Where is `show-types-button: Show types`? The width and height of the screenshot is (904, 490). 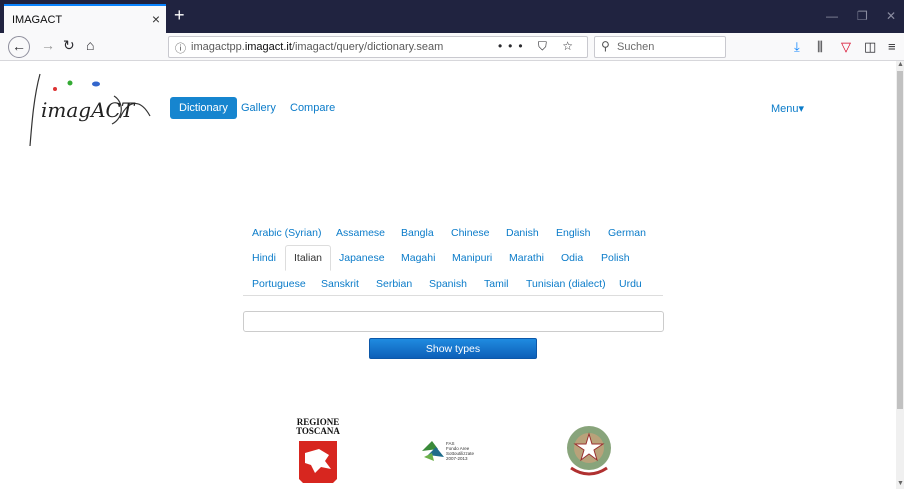 show-types-button: Show types is located at coordinates (453, 348).